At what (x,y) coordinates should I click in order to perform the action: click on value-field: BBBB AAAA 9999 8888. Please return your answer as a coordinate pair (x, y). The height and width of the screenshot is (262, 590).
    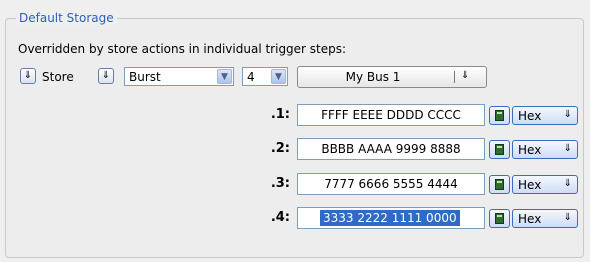
    Looking at the image, I should click on (391, 149).